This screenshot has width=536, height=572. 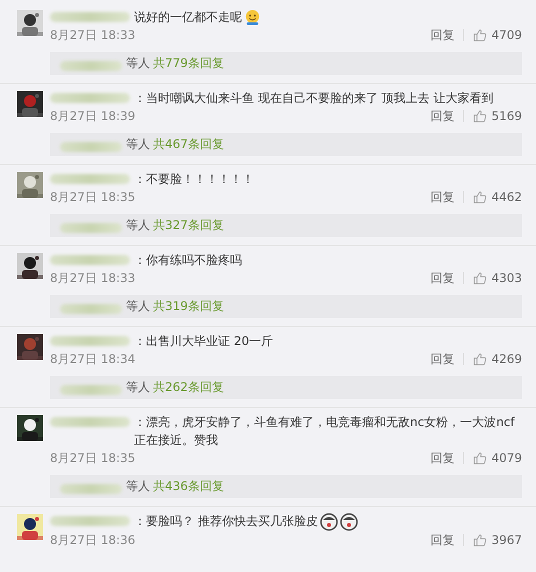 What do you see at coordinates (188, 486) in the screenshot?
I see `reply-count-link: 共436条回复` at bounding box center [188, 486].